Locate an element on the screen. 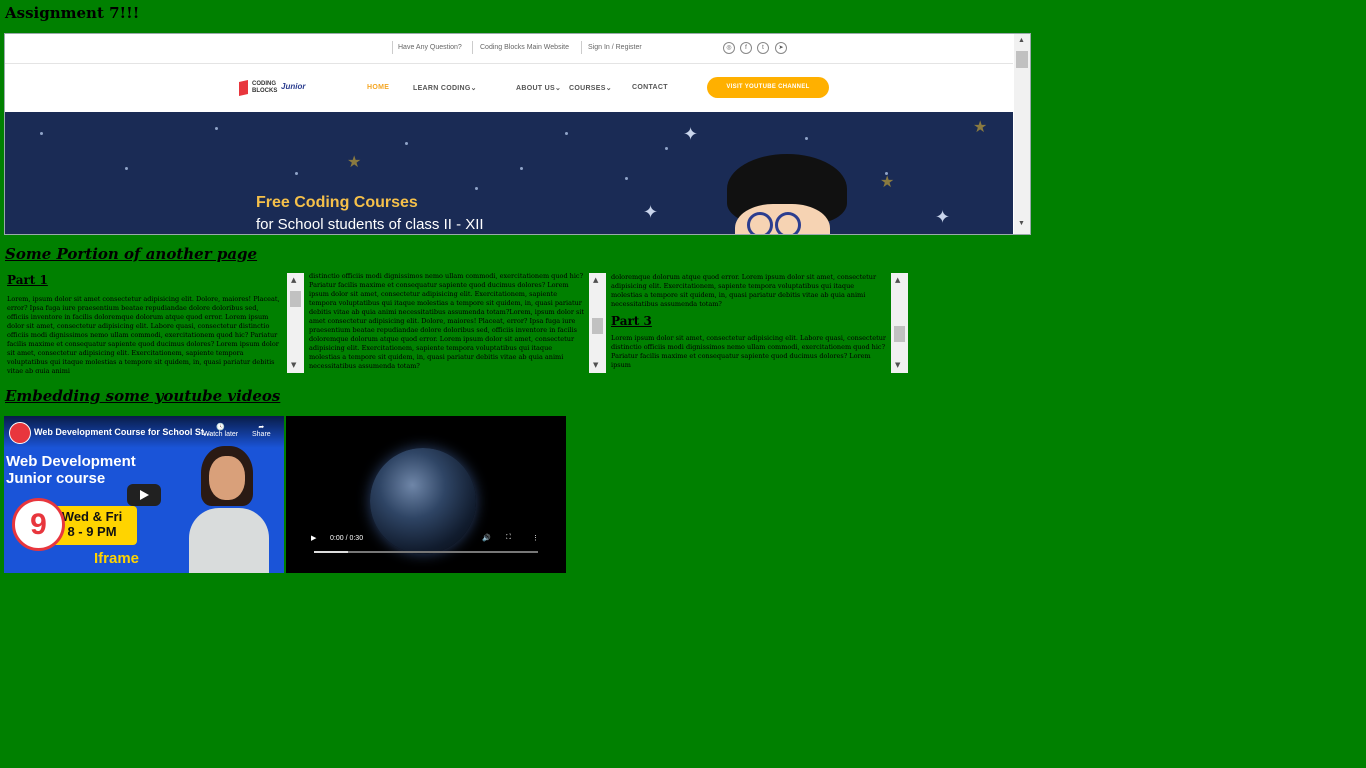  logo-mark-icon is located at coordinates (243, 88).